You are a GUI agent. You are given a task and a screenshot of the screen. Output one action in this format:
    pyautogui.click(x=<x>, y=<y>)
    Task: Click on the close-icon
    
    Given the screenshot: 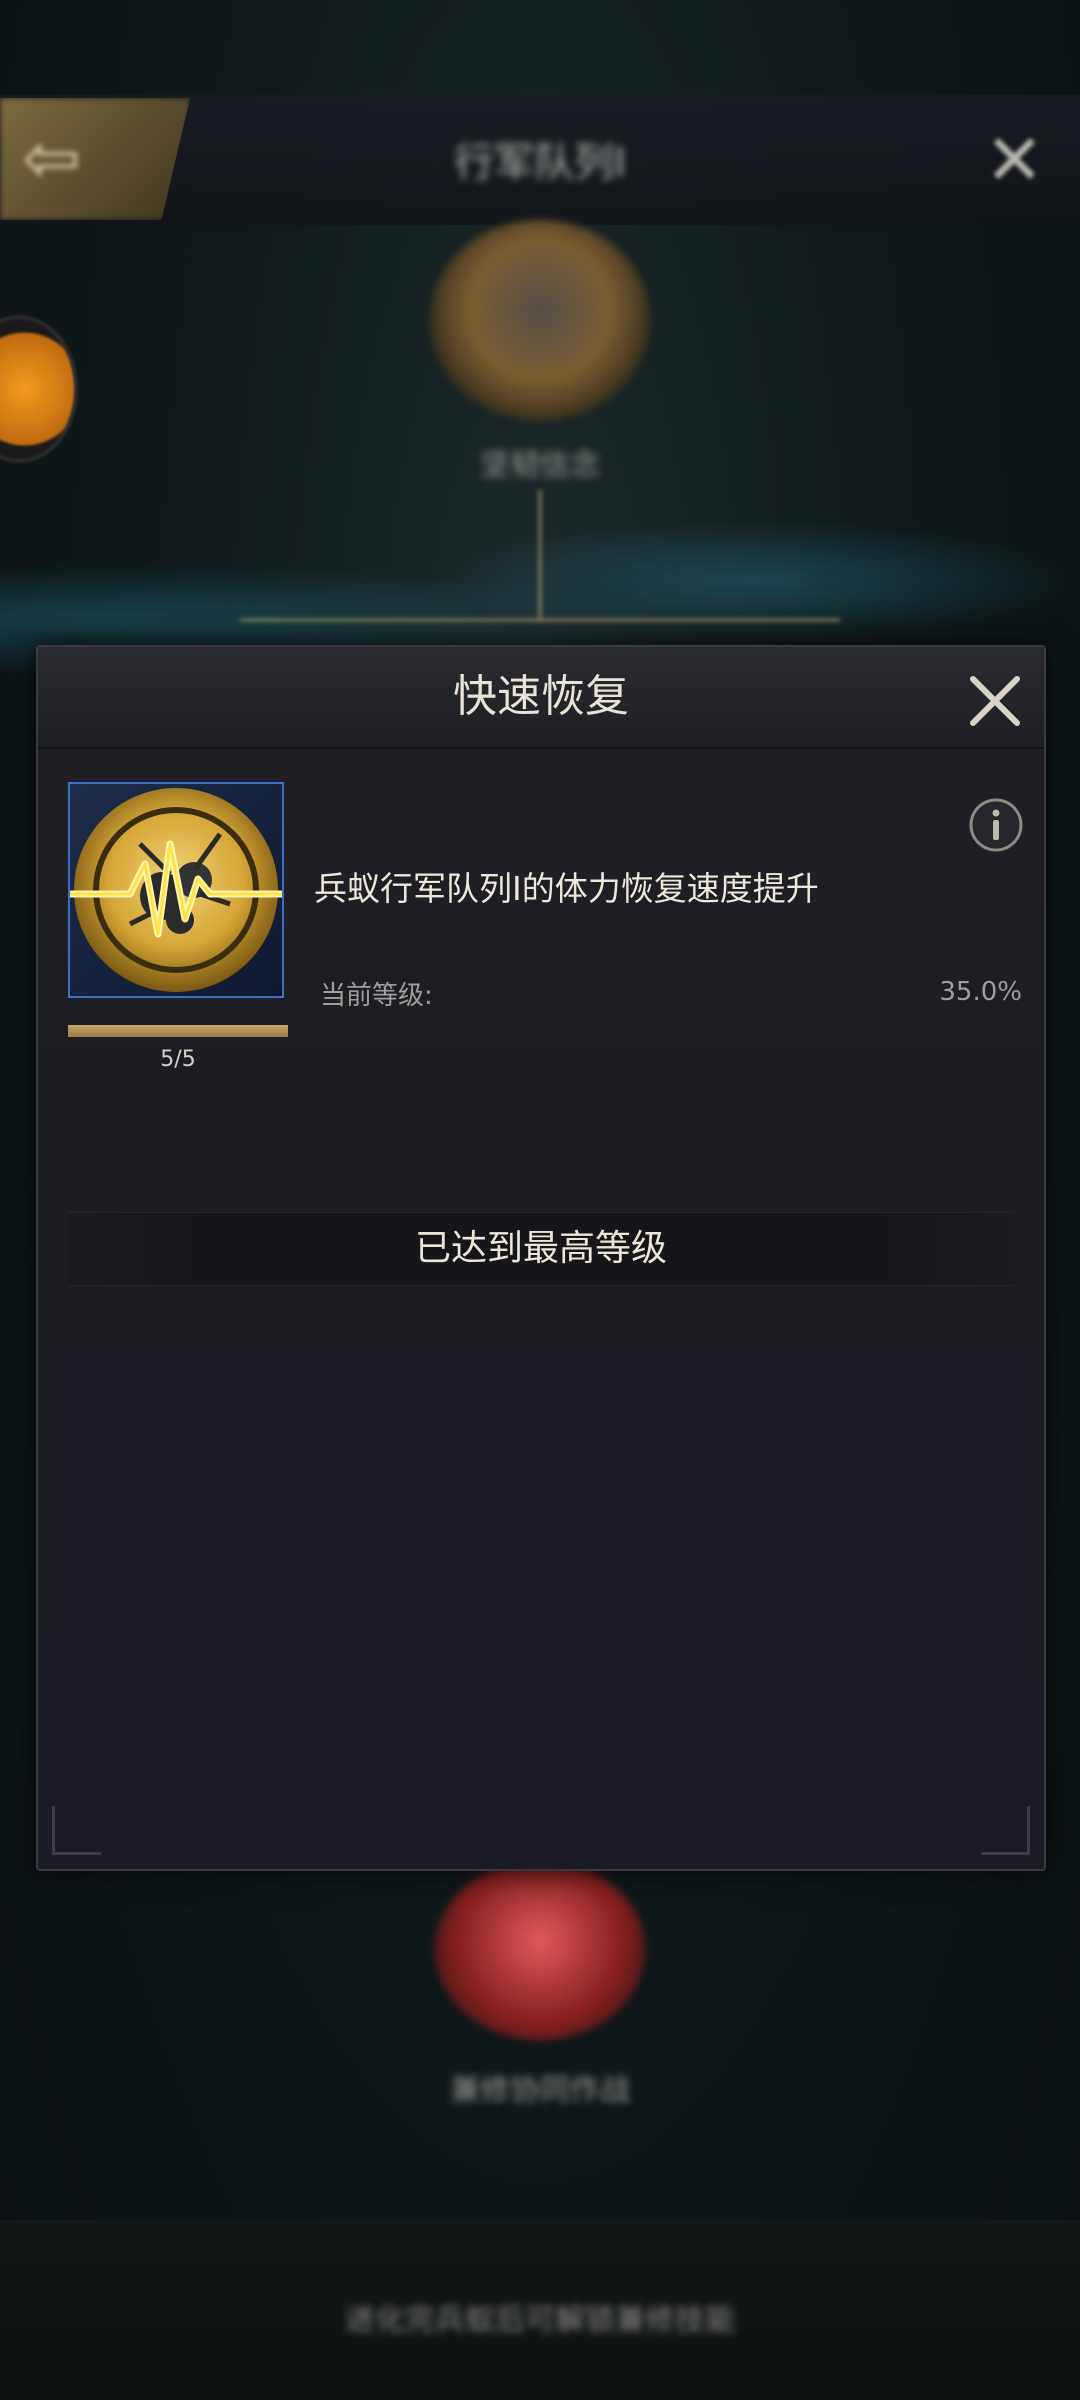 What is the action you would take?
    pyautogui.click(x=995, y=701)
    